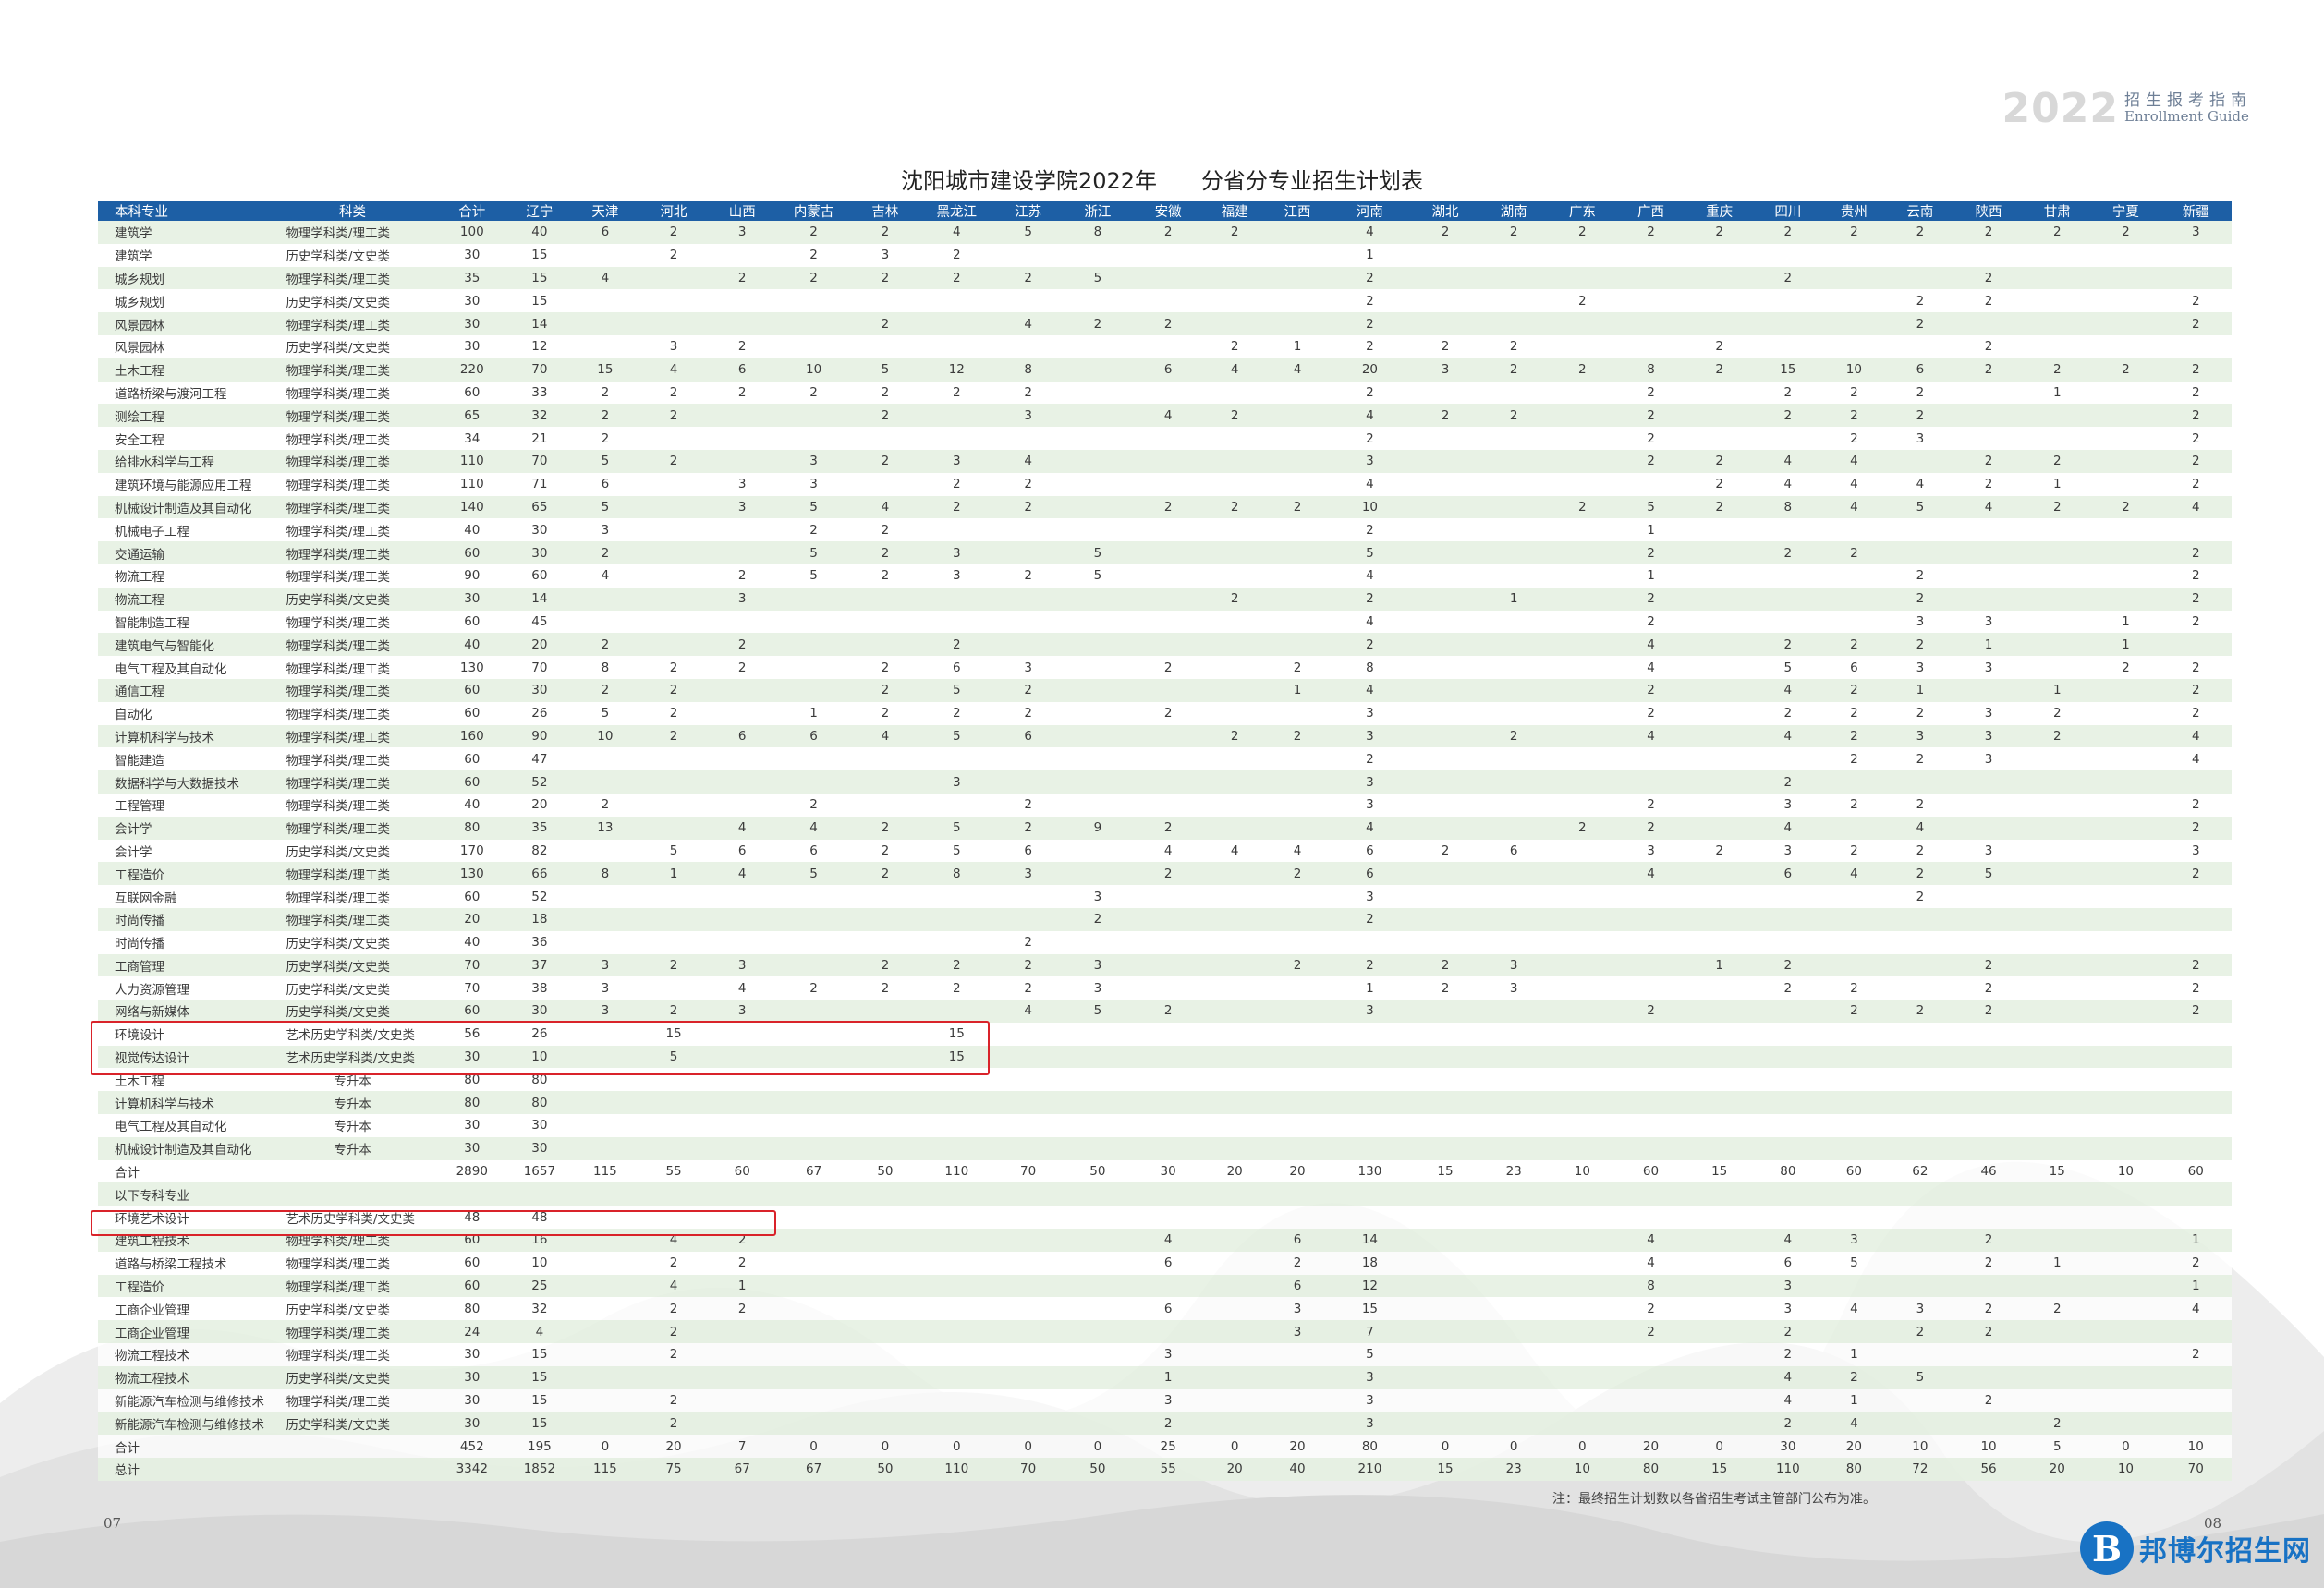 The width and height of the screenshot is (2324, 1588). I want to click on value-cell: 130, so click(471, 667).